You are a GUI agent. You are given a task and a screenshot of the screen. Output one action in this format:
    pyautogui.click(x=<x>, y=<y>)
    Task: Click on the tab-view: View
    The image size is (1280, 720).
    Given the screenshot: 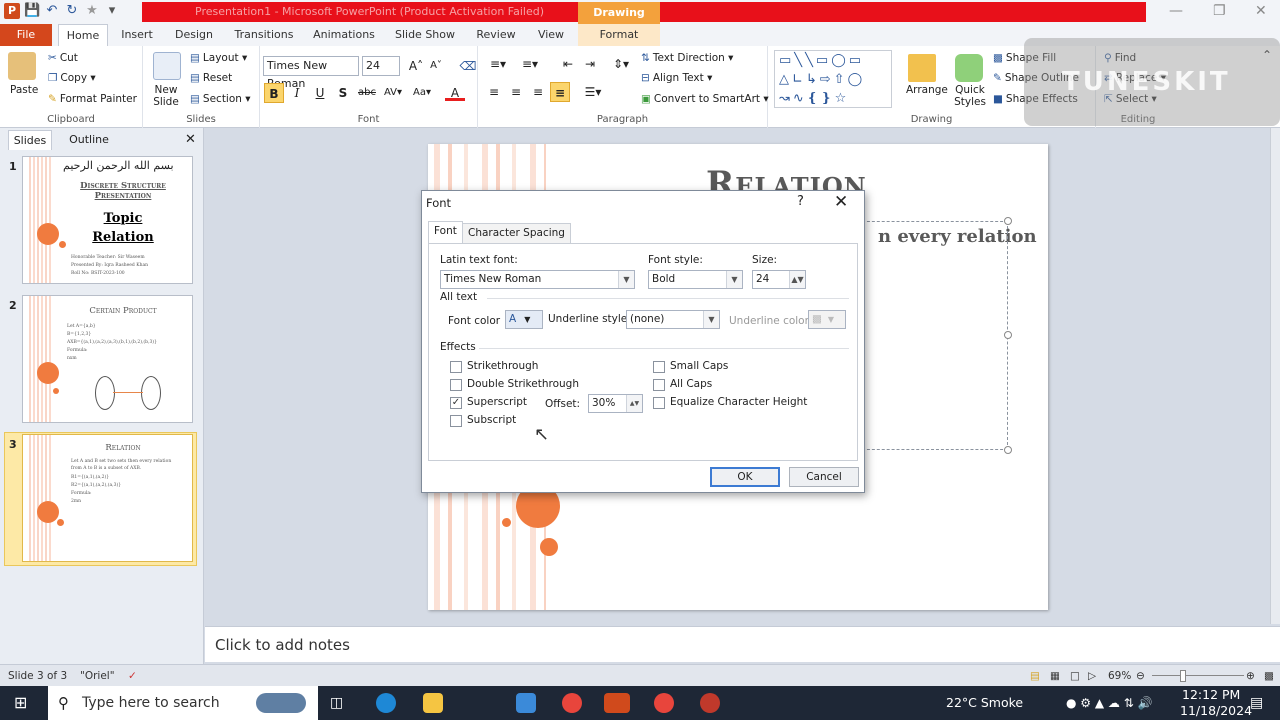 What is the action you would take?
    pyautogui.click(x=551, y=35)
    